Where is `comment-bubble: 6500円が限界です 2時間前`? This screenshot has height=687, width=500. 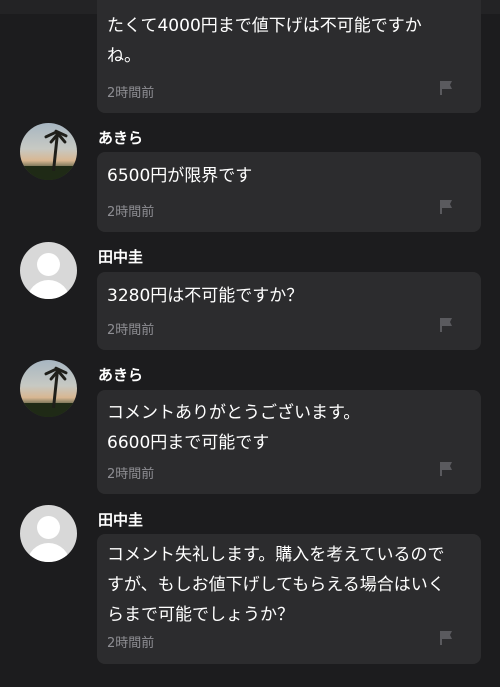
comment-bubble: 6500円が限界です 2時間前 is located at coordinates (289, 192).